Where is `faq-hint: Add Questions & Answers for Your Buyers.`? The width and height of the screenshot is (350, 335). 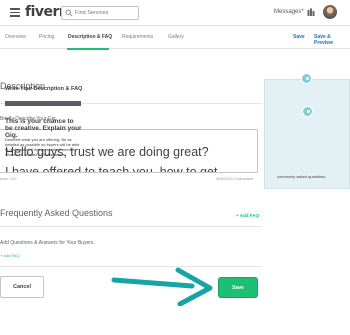
faq-hint: Add Questions & Answers for Your Buyers. is located at coordinates (47, 243).